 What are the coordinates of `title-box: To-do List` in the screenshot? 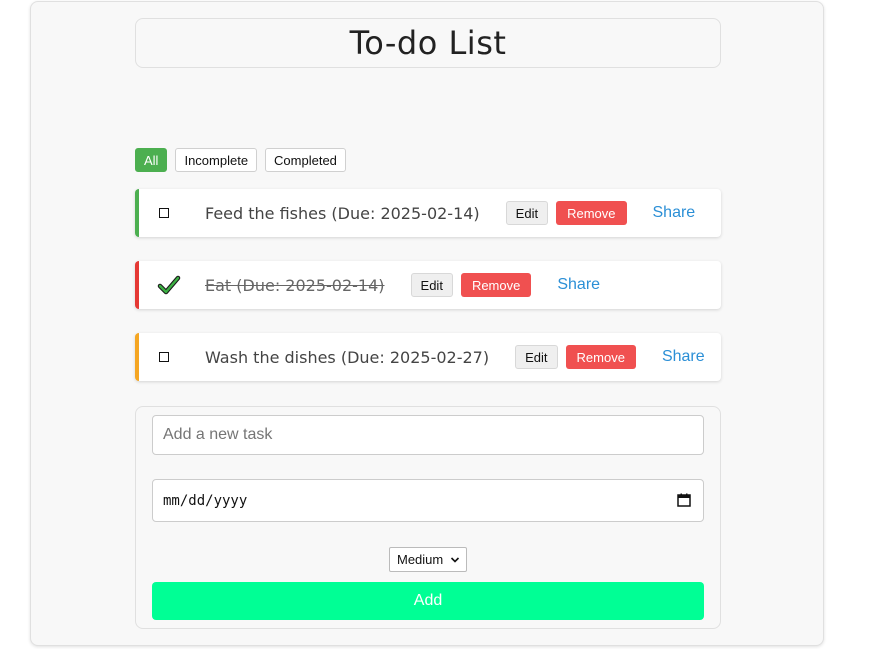 It's located at (428, 43).